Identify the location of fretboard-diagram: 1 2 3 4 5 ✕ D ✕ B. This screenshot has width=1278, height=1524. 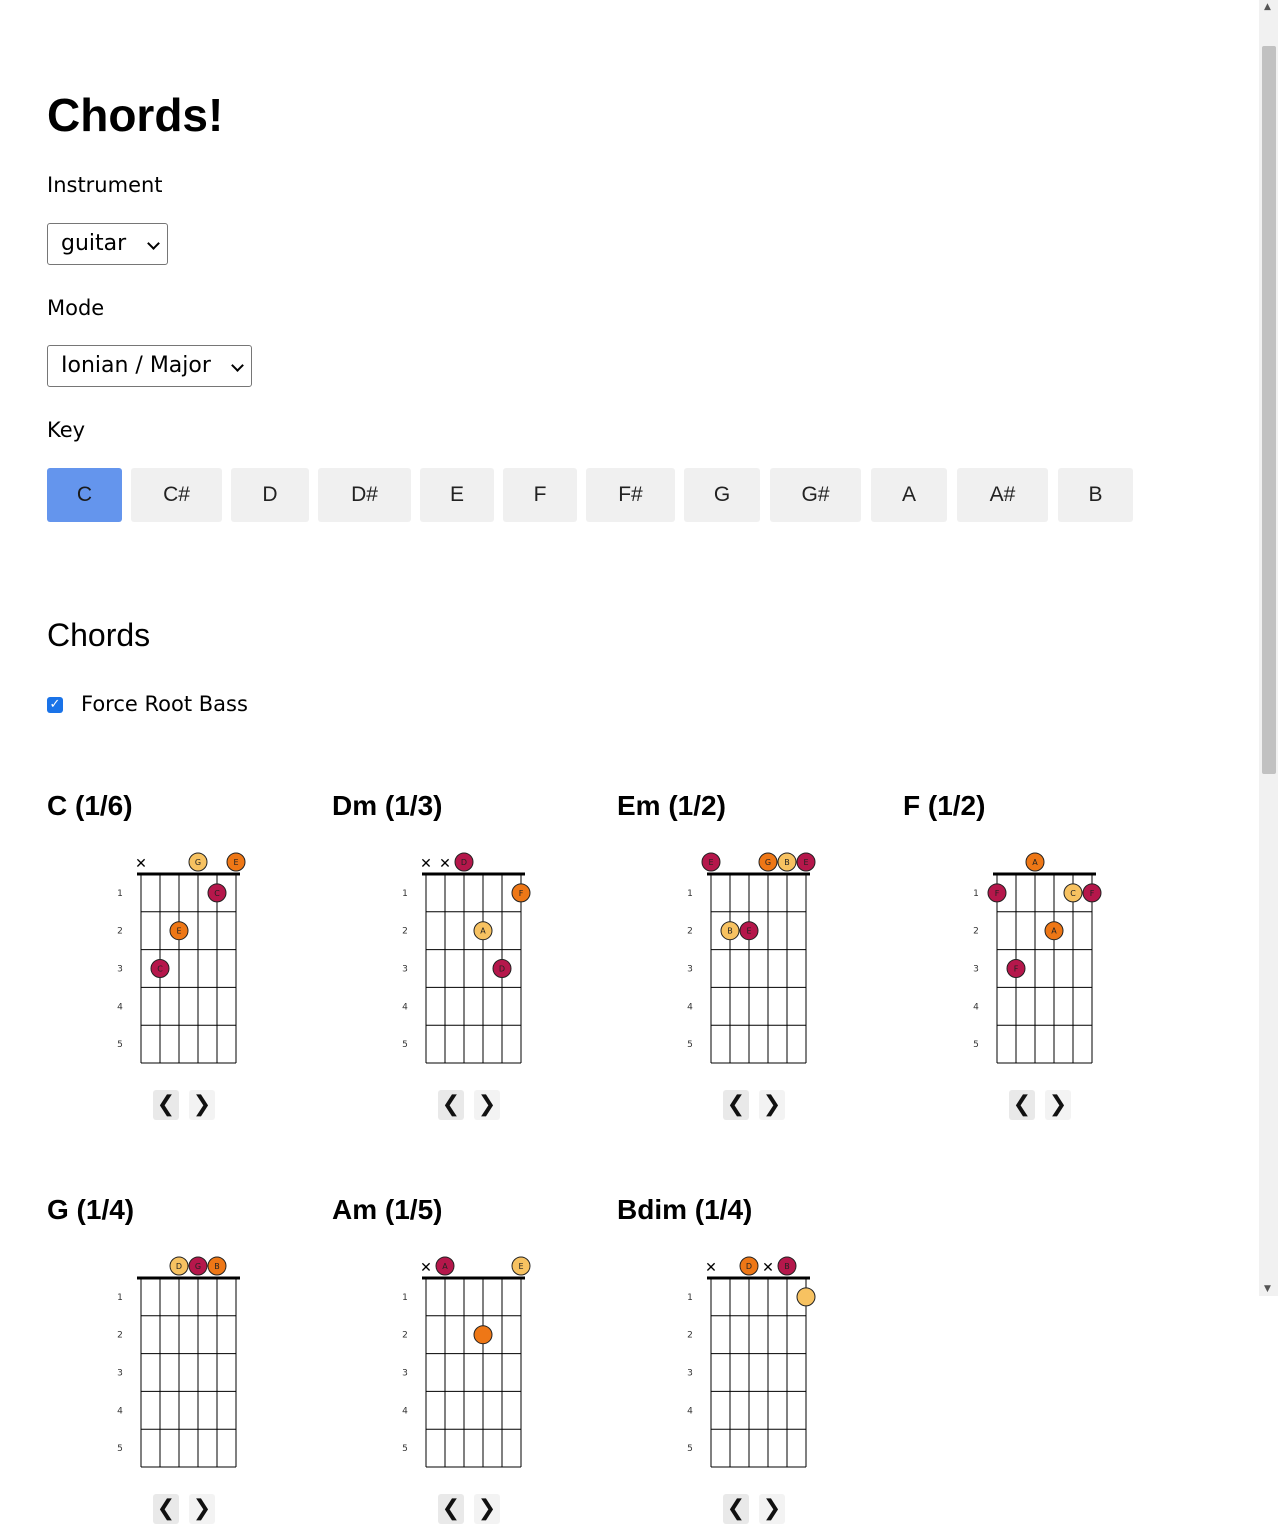
(751, 1362).